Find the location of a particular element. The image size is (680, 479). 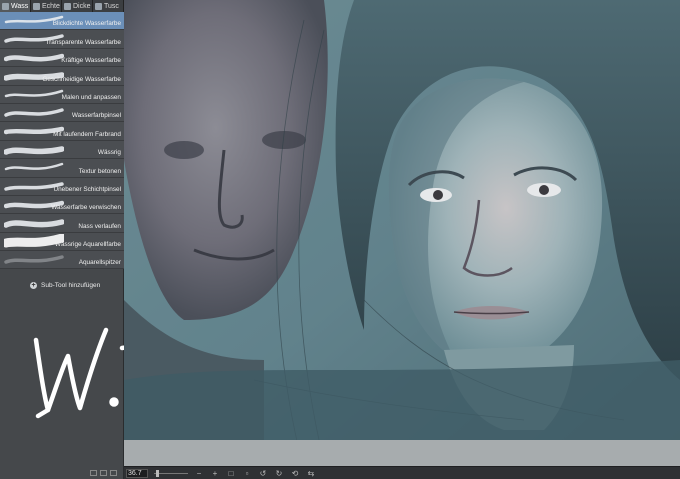

zoom-out-icon: − is located at coordinates (199, 473).